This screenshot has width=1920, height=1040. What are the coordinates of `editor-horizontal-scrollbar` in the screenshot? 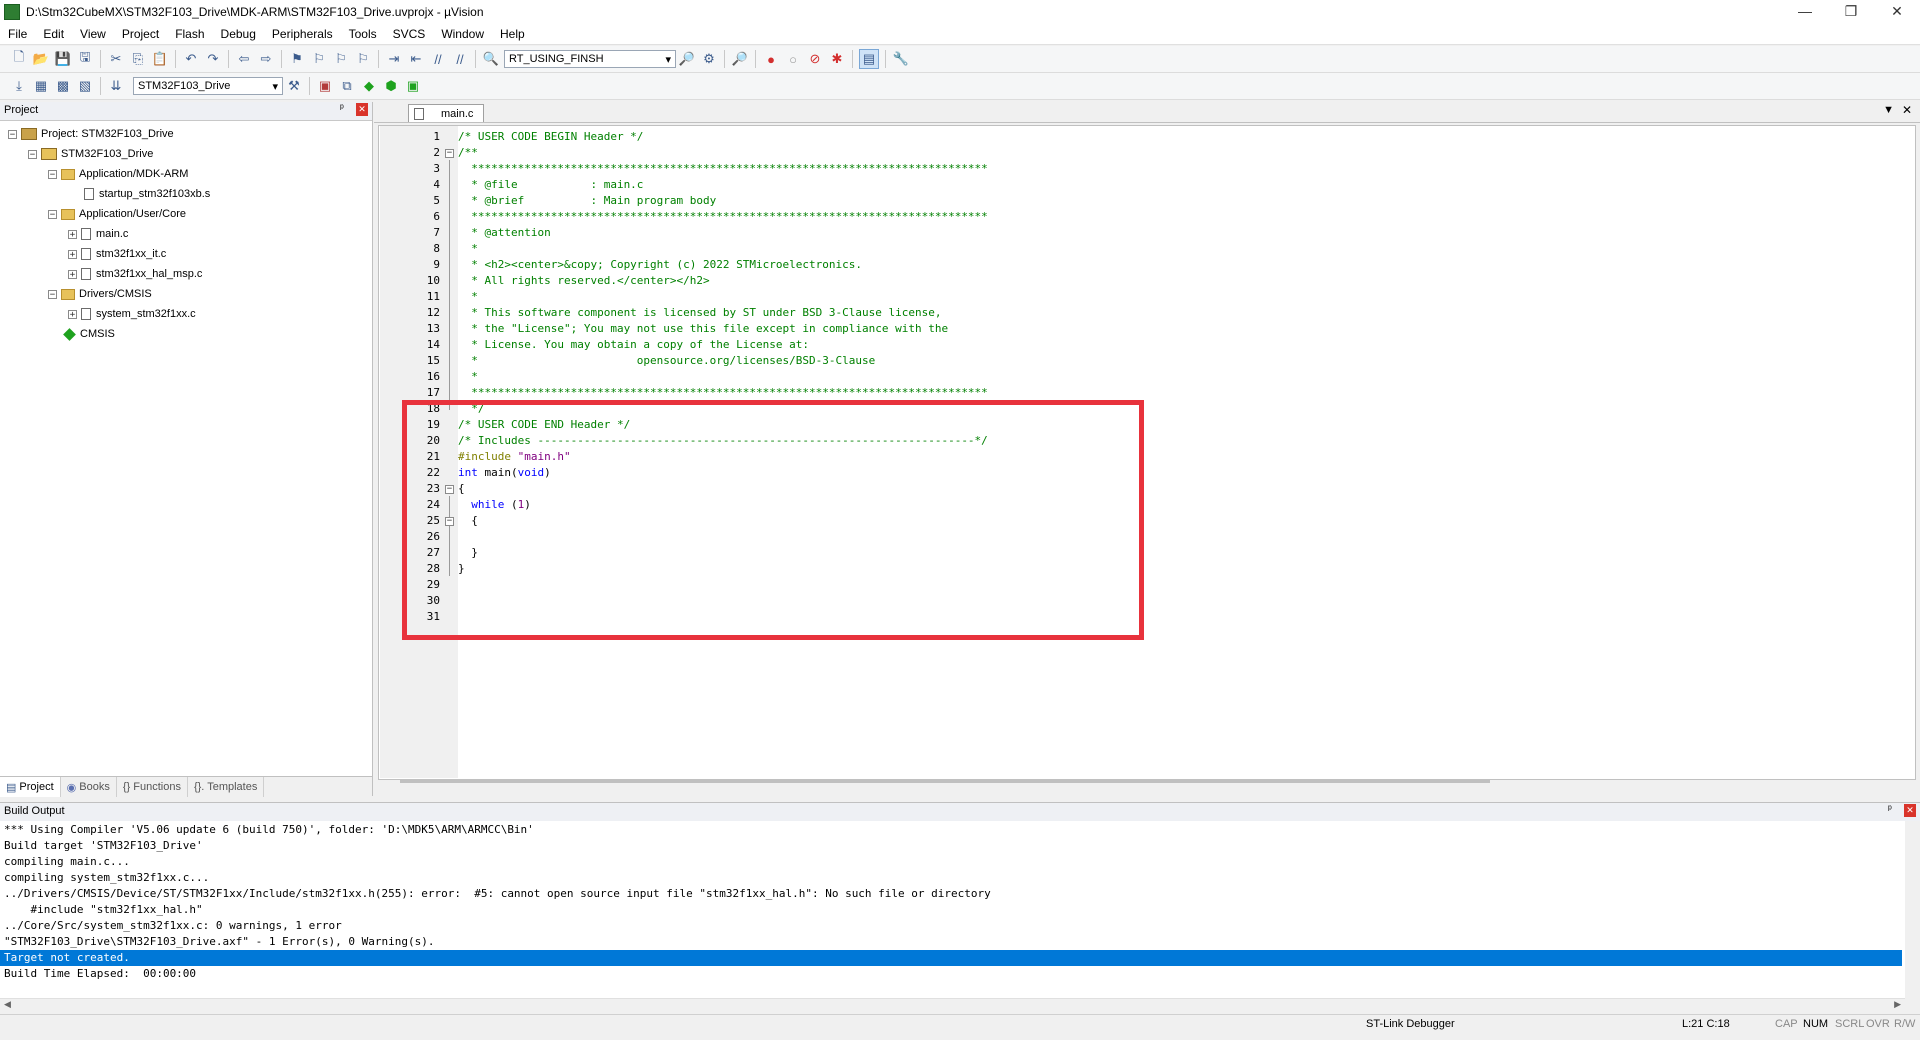 It's located at (945, 781).